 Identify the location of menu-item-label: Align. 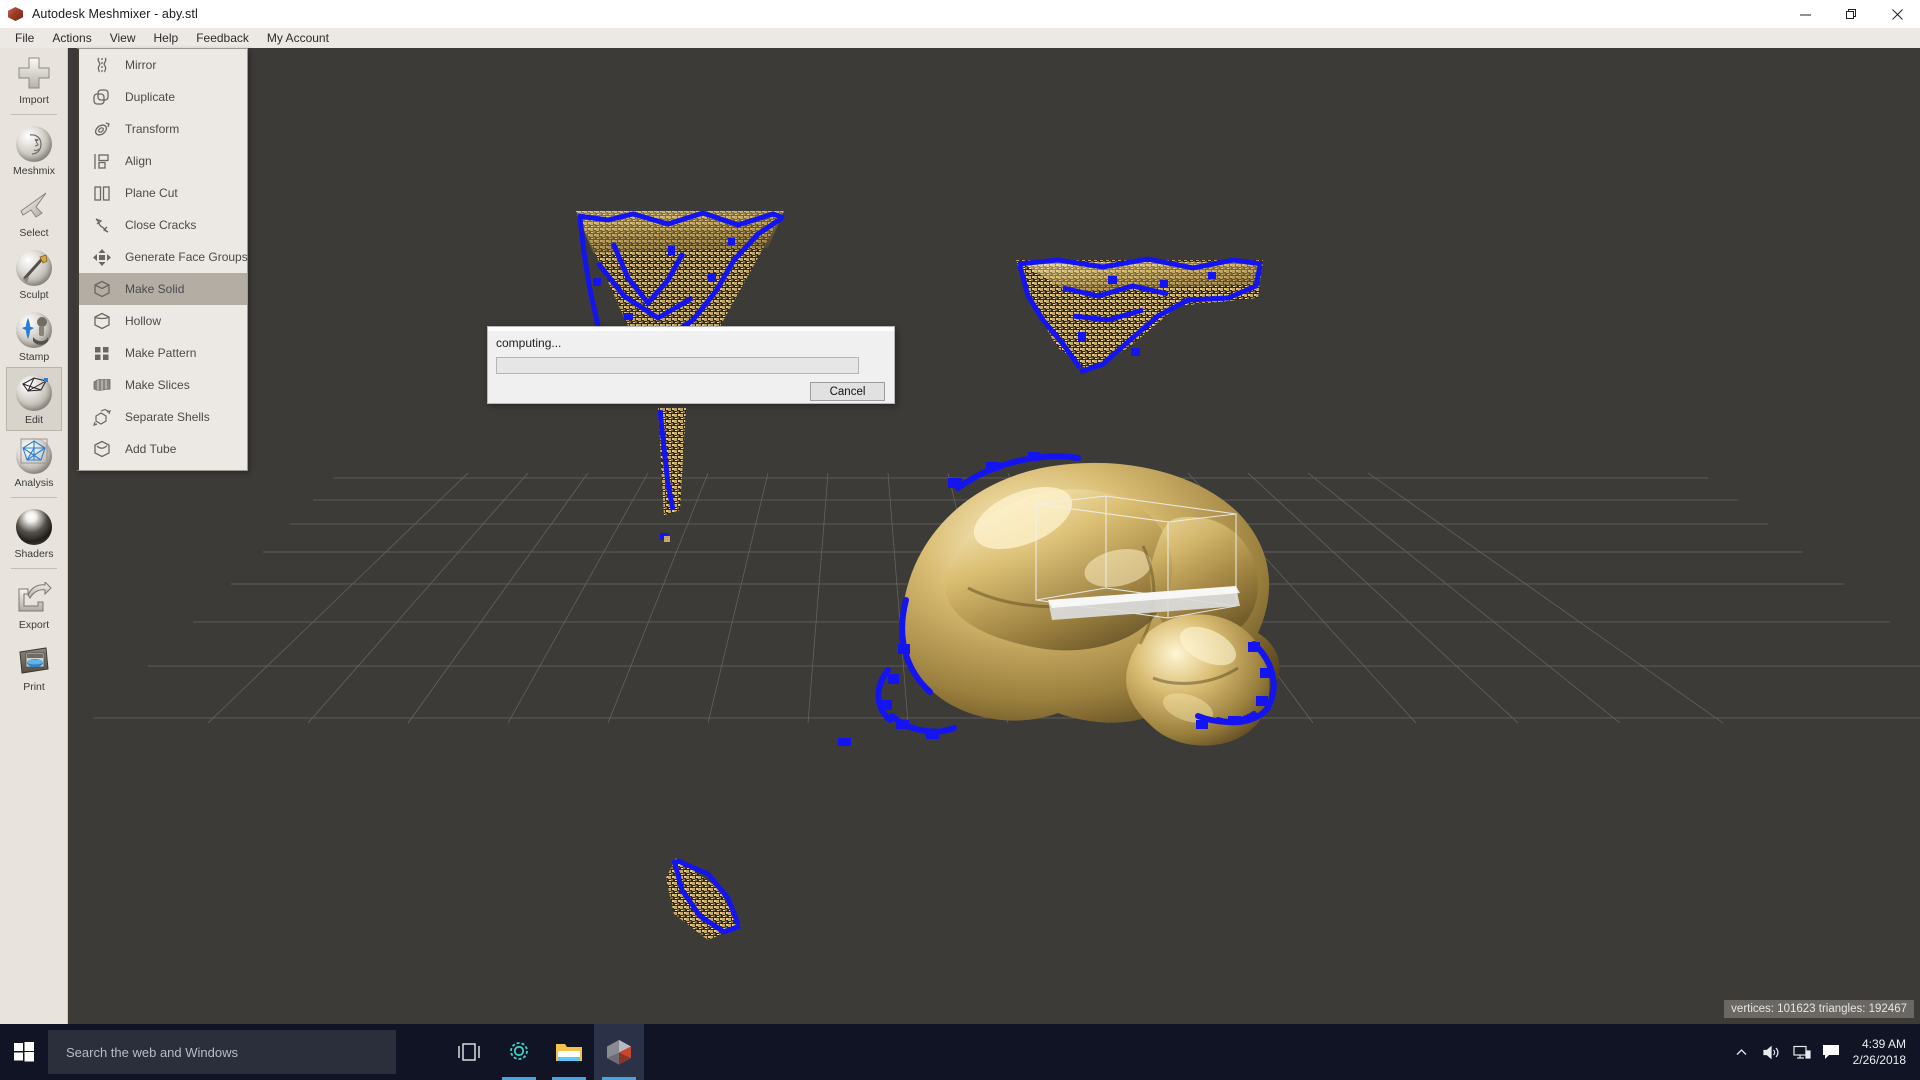
(138, 161).